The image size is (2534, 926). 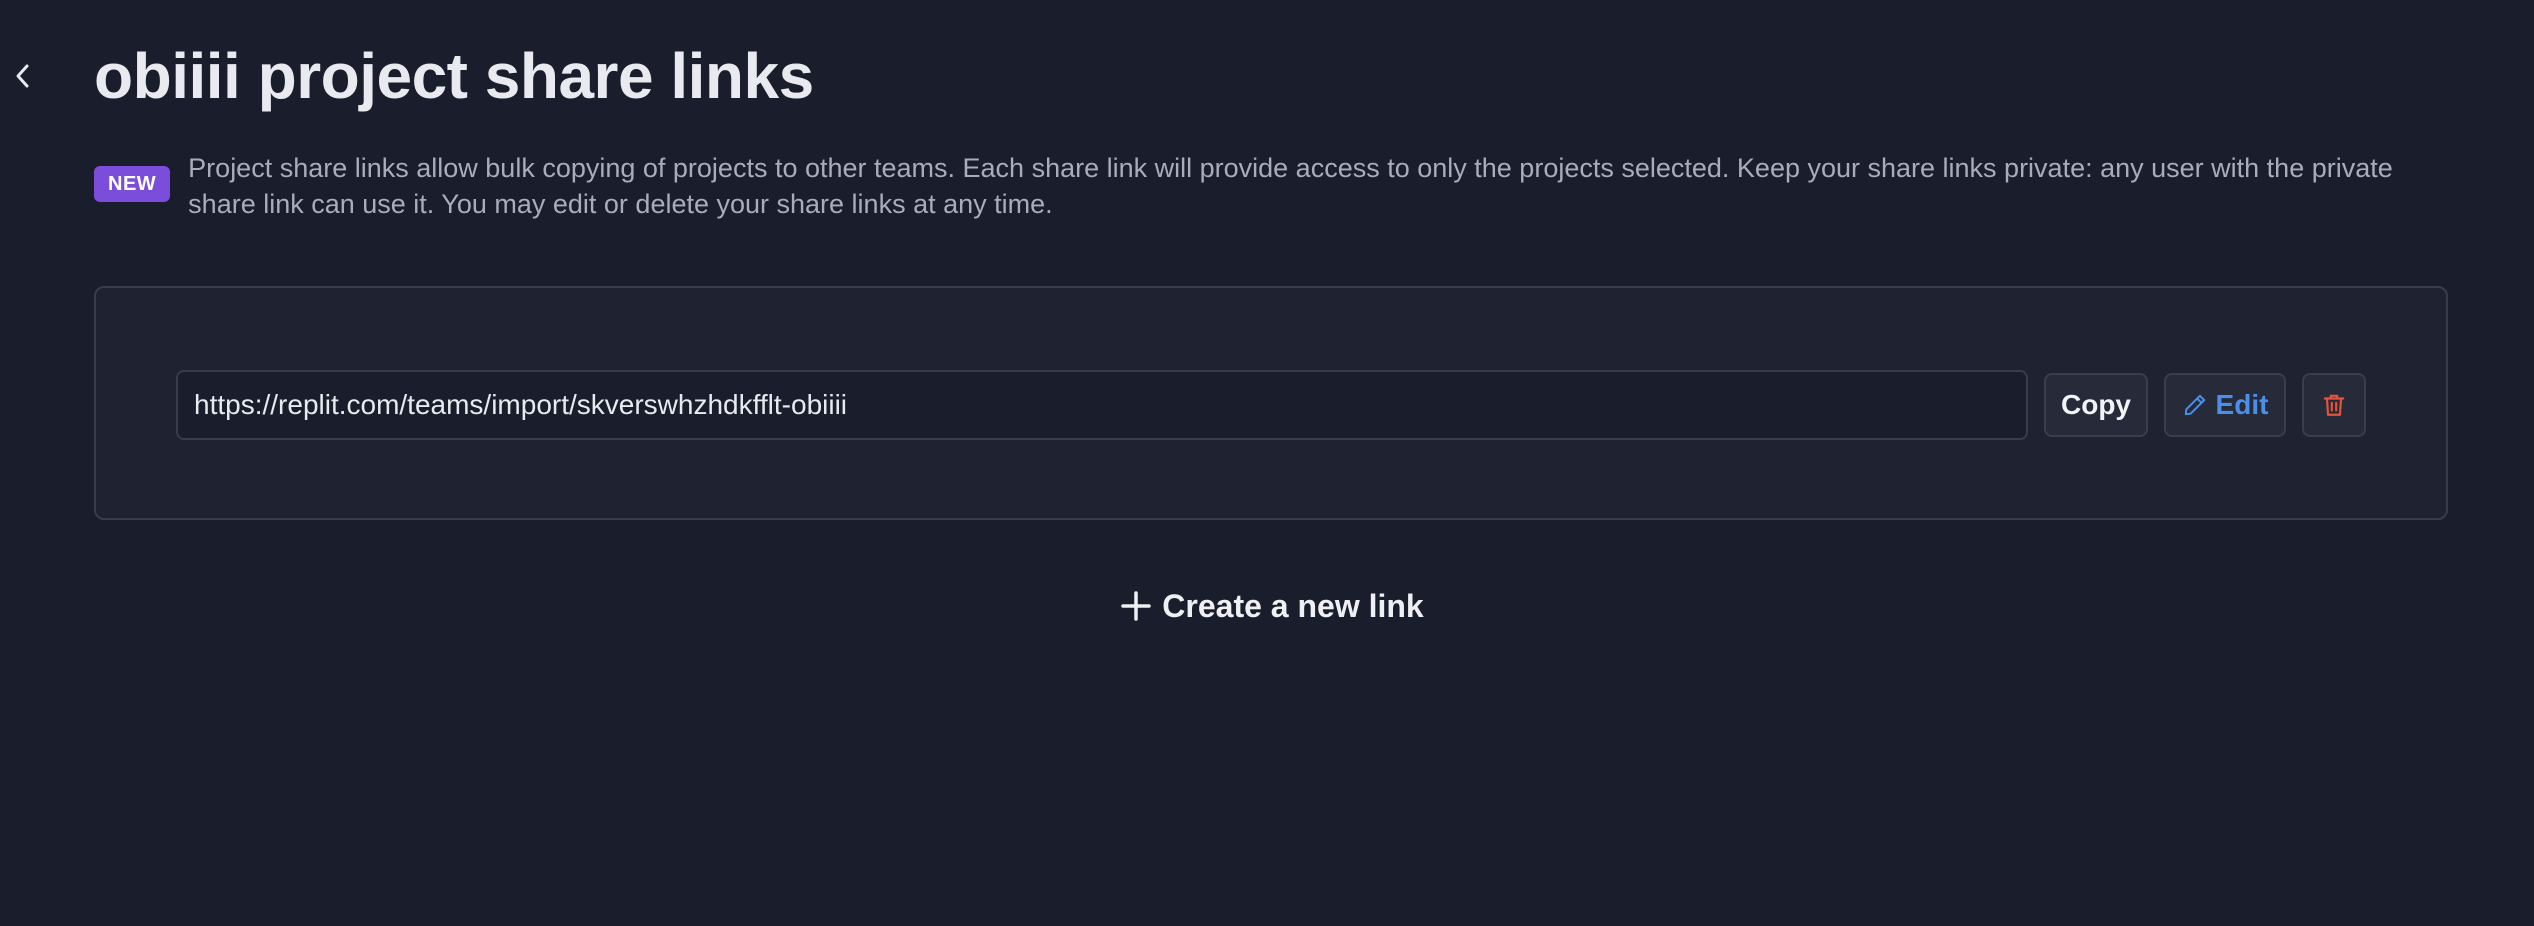 I want to click on delete-button, so click(x=2334, y=405).